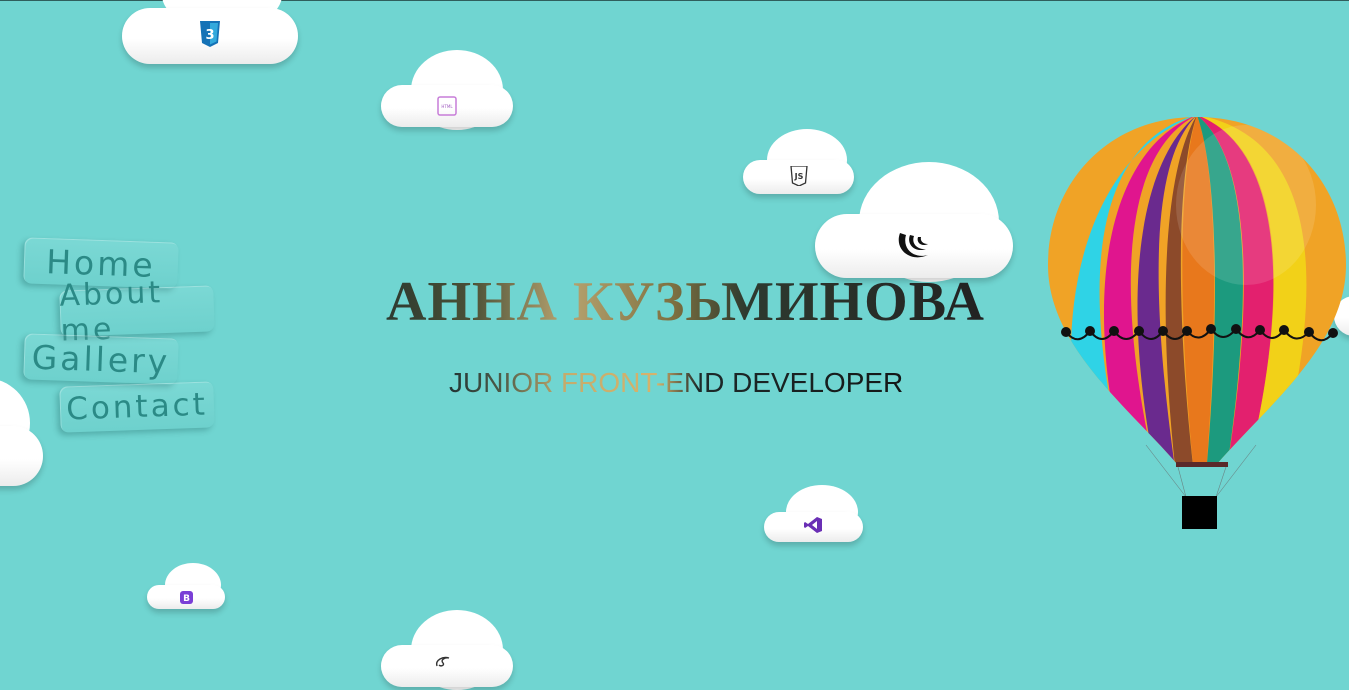 The image size is (1349, 690). I want to click on svg-text: HTML, so click(447, 106).